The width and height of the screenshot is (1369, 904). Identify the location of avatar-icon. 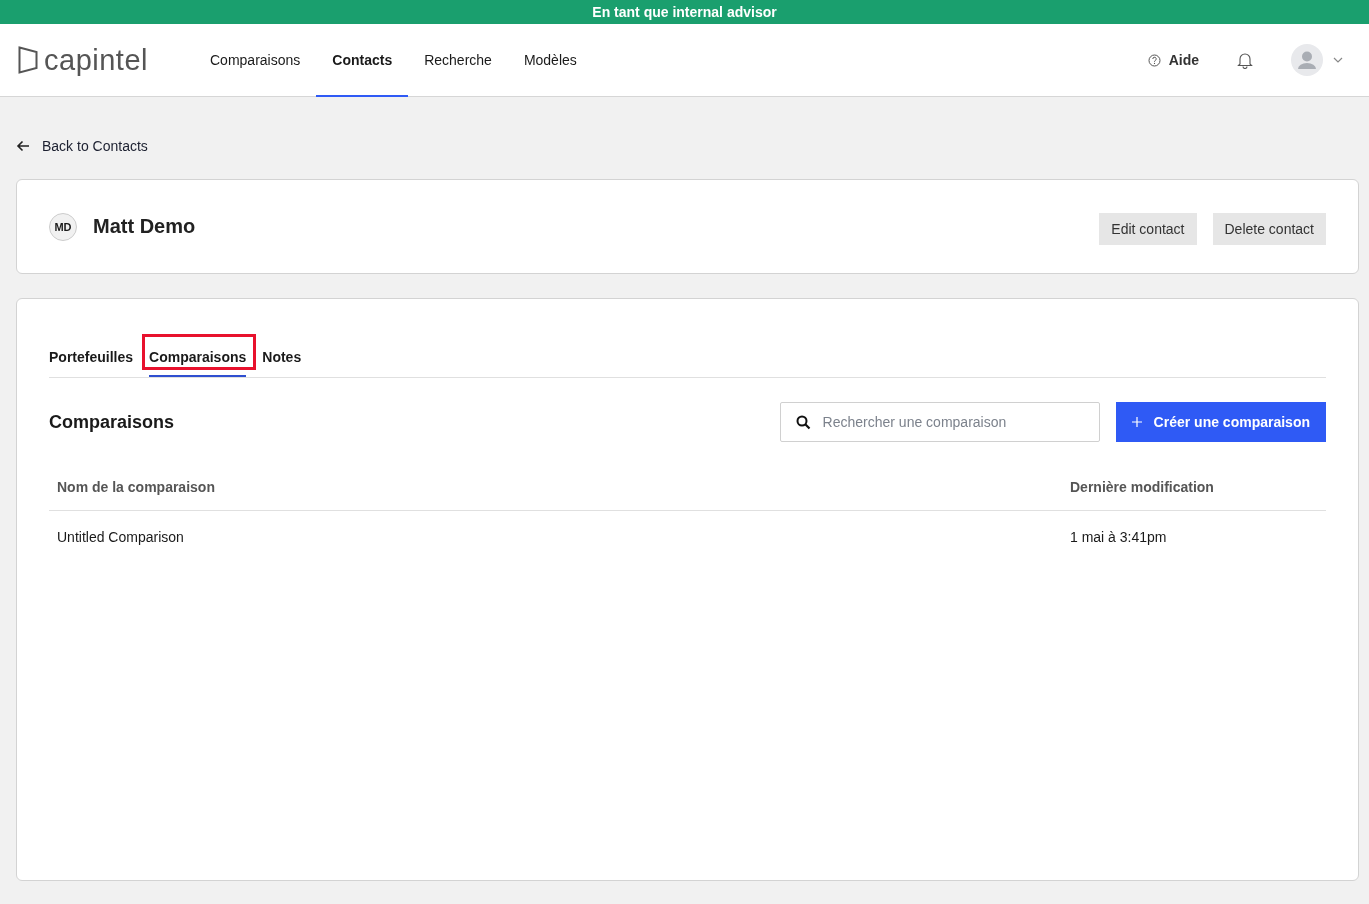
(1307, 60).